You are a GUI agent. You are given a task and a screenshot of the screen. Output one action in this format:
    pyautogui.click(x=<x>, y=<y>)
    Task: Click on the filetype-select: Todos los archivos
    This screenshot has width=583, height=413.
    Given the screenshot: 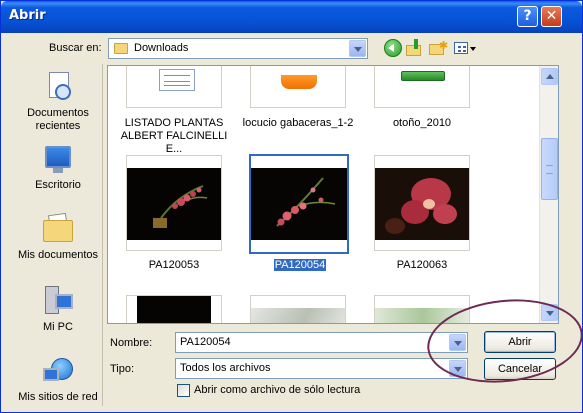 What is the action you would take?
    pyautogui.click(x=321, y=368)
    